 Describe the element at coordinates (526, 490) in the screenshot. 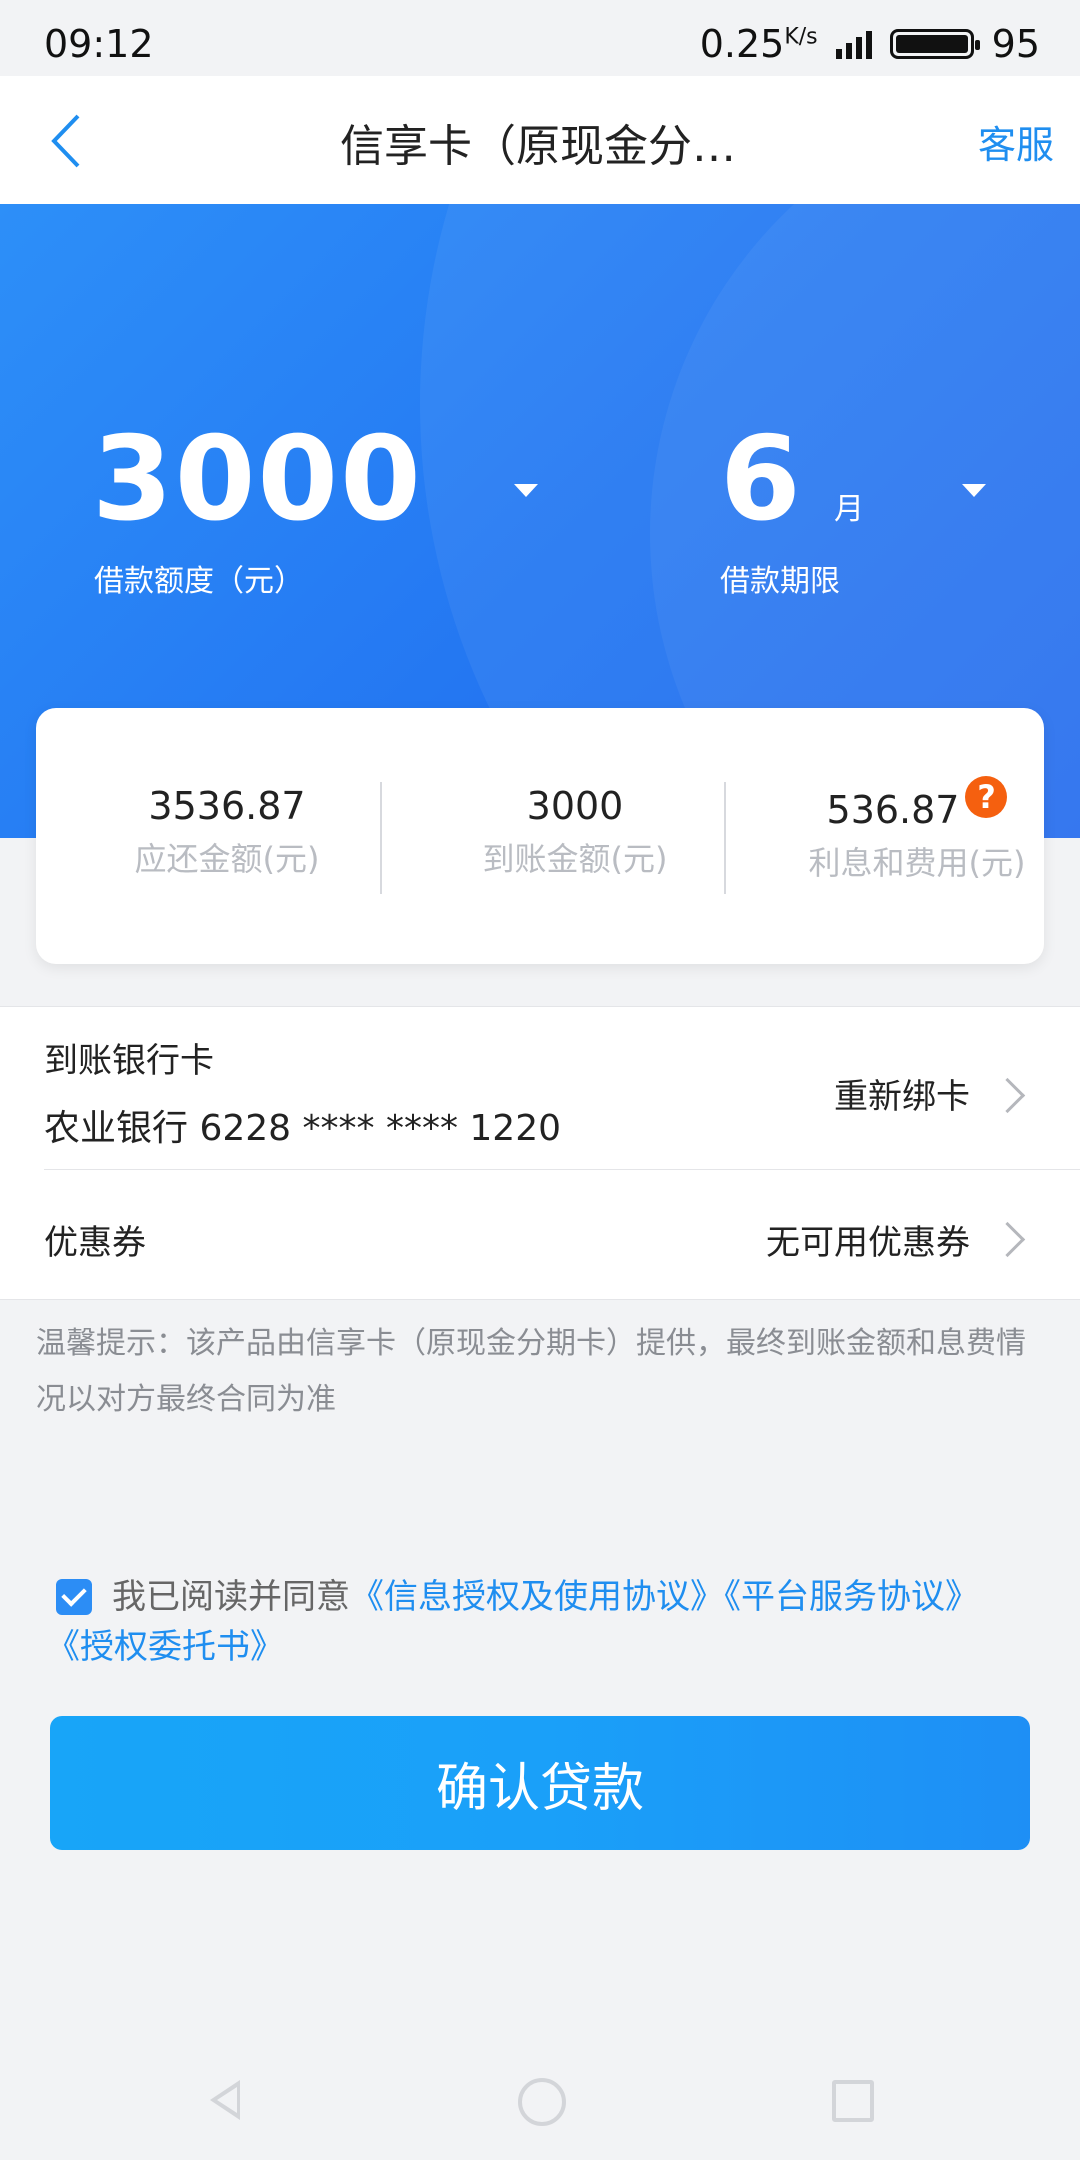

I see `amount-dropdown-icon` at that location.